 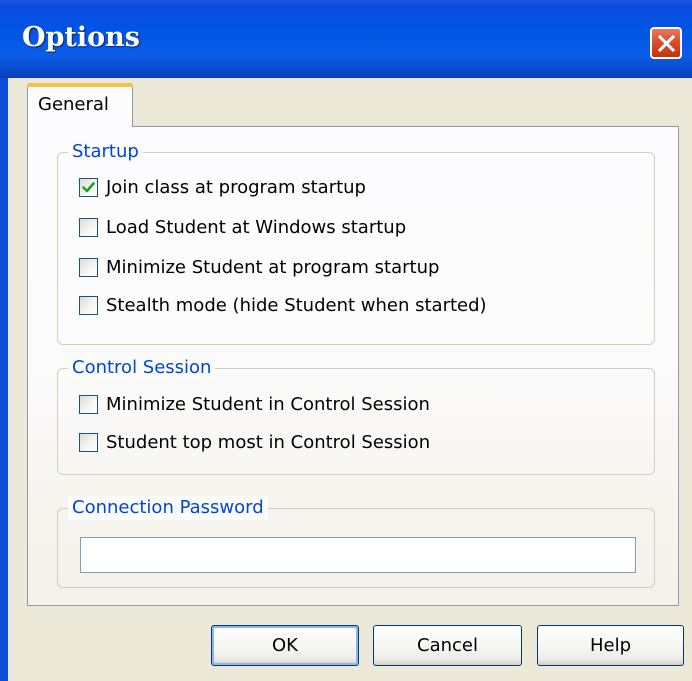 I want to click on title-bar: Options, so click(x=346, y=39).